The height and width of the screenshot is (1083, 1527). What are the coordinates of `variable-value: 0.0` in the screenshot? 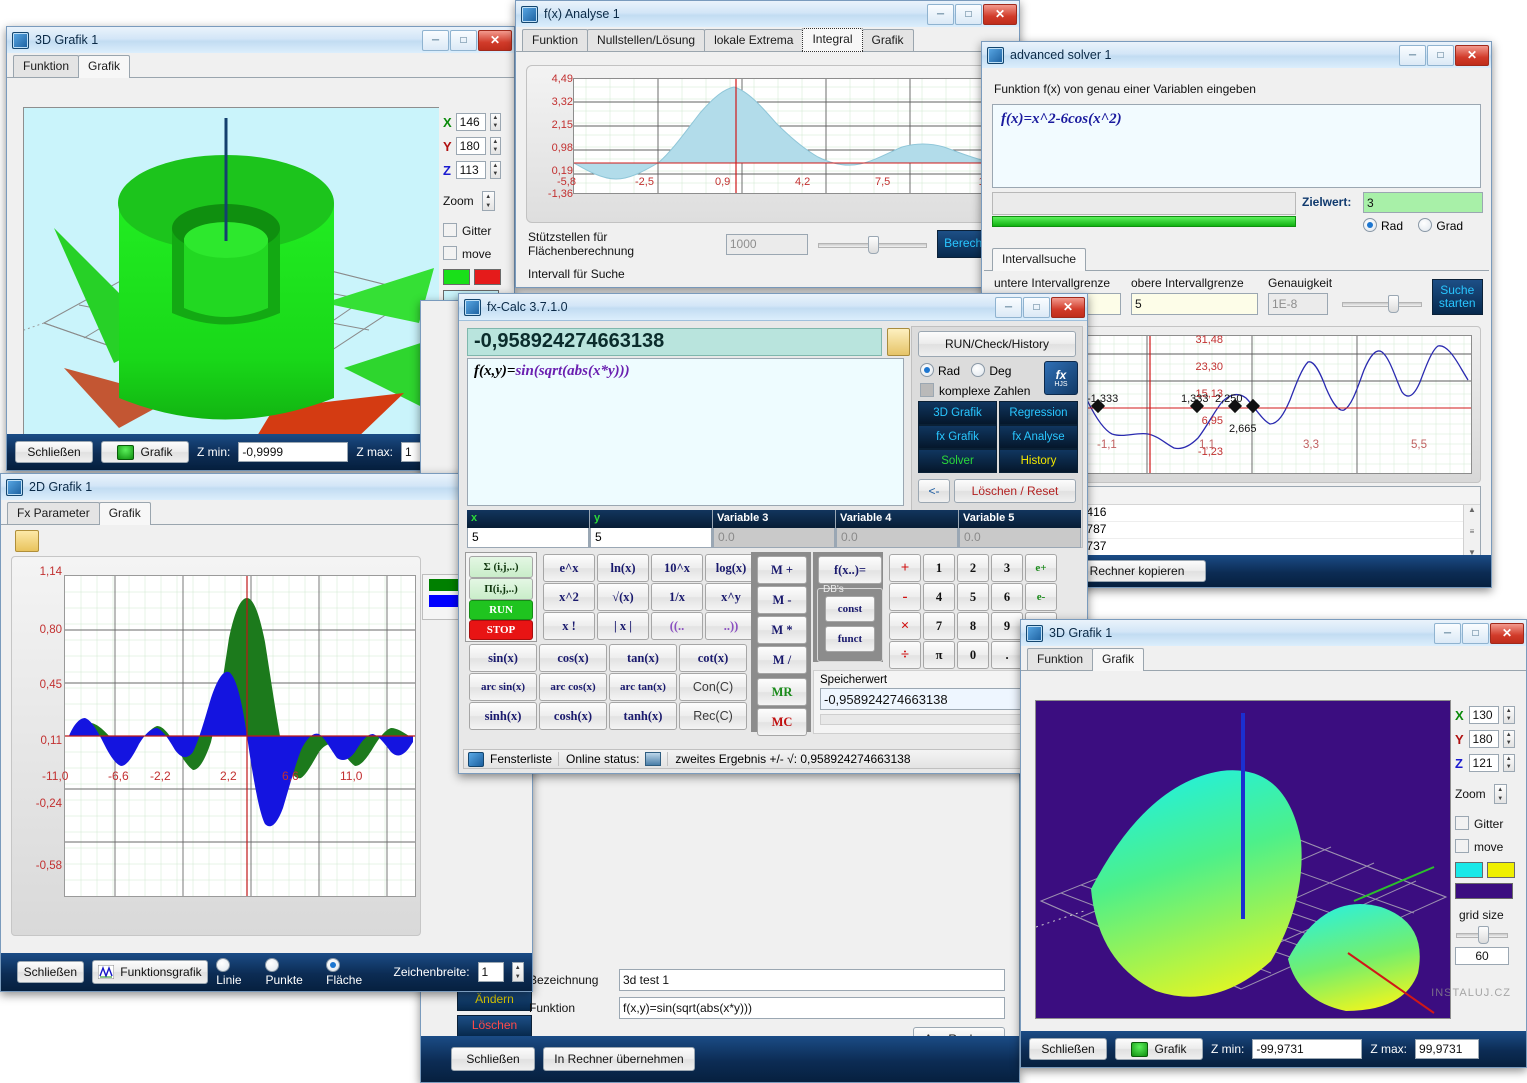 It's located at (1020, 538).